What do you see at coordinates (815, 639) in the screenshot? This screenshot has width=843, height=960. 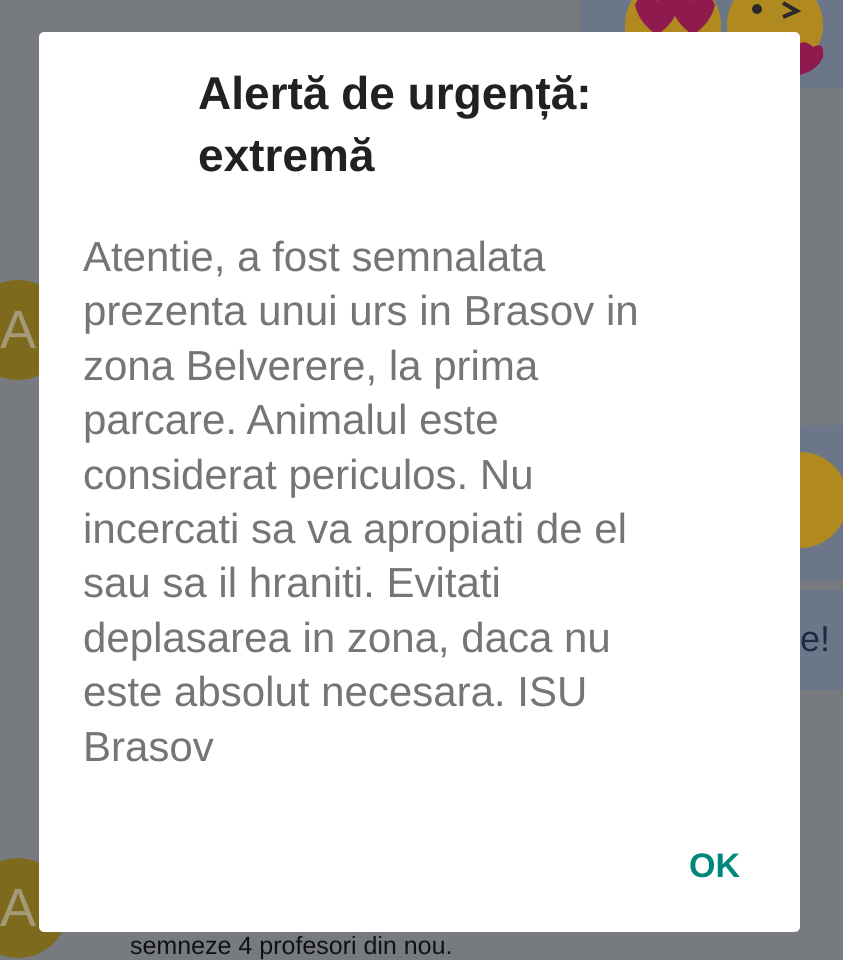 I see `message-text: e!` at bounding box center [815, 639].